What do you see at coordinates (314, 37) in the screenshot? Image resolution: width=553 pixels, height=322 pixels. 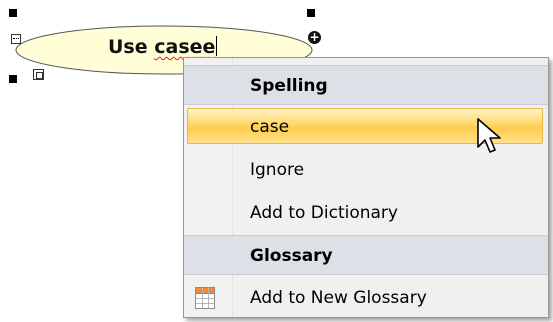 I see `plus-circle-icon: +` at bounding box center [314, 37].